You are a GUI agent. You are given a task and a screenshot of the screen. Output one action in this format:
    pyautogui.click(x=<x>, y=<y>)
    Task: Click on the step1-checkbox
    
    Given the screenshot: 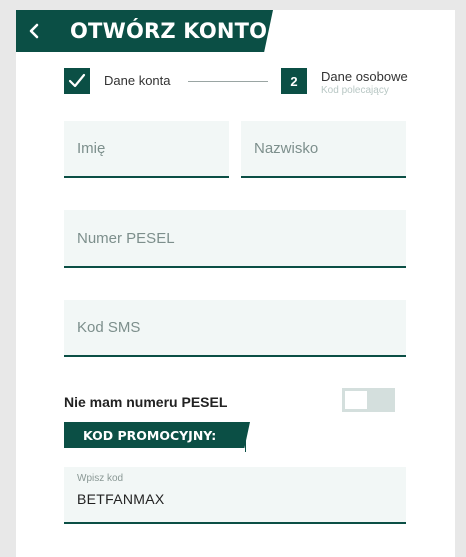 What is the action you would take?
    pyautogui.click(x=77, y=81)
    